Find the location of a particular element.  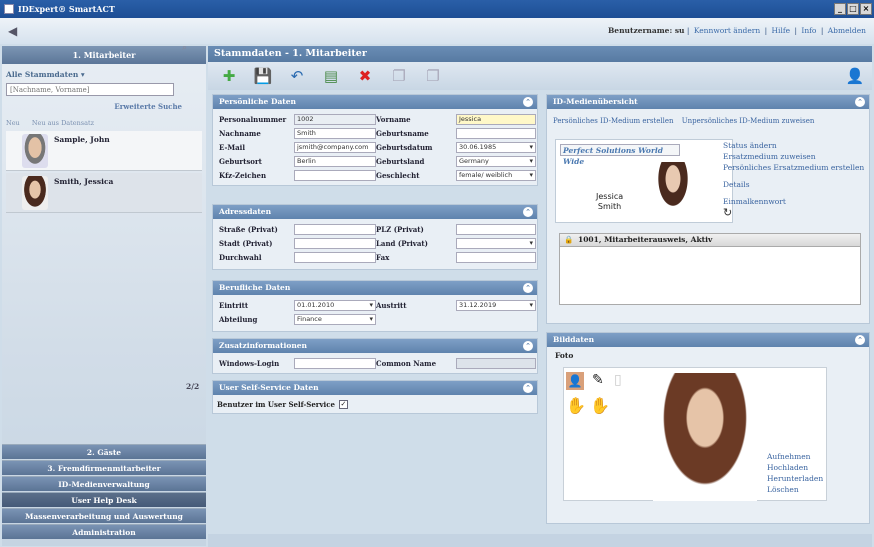

edit-icon: ✎ is located at coordinates (598, 380).